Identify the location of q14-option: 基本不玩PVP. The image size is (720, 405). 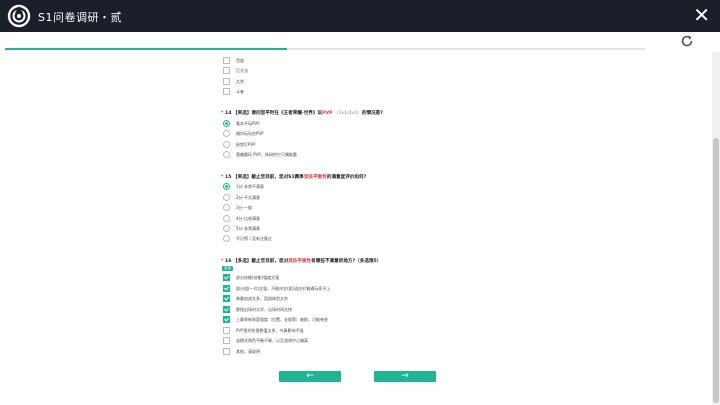
(241, 123).